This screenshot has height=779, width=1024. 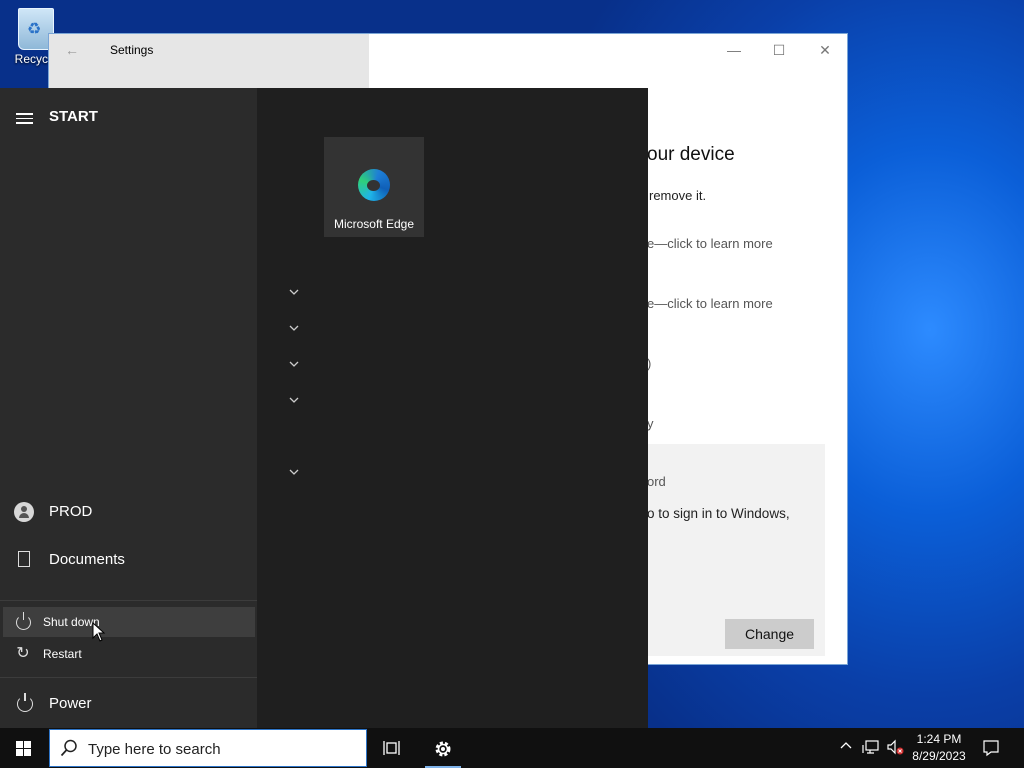 I want to click on shut-down-option: Shut down, so click(x=129, y=622).